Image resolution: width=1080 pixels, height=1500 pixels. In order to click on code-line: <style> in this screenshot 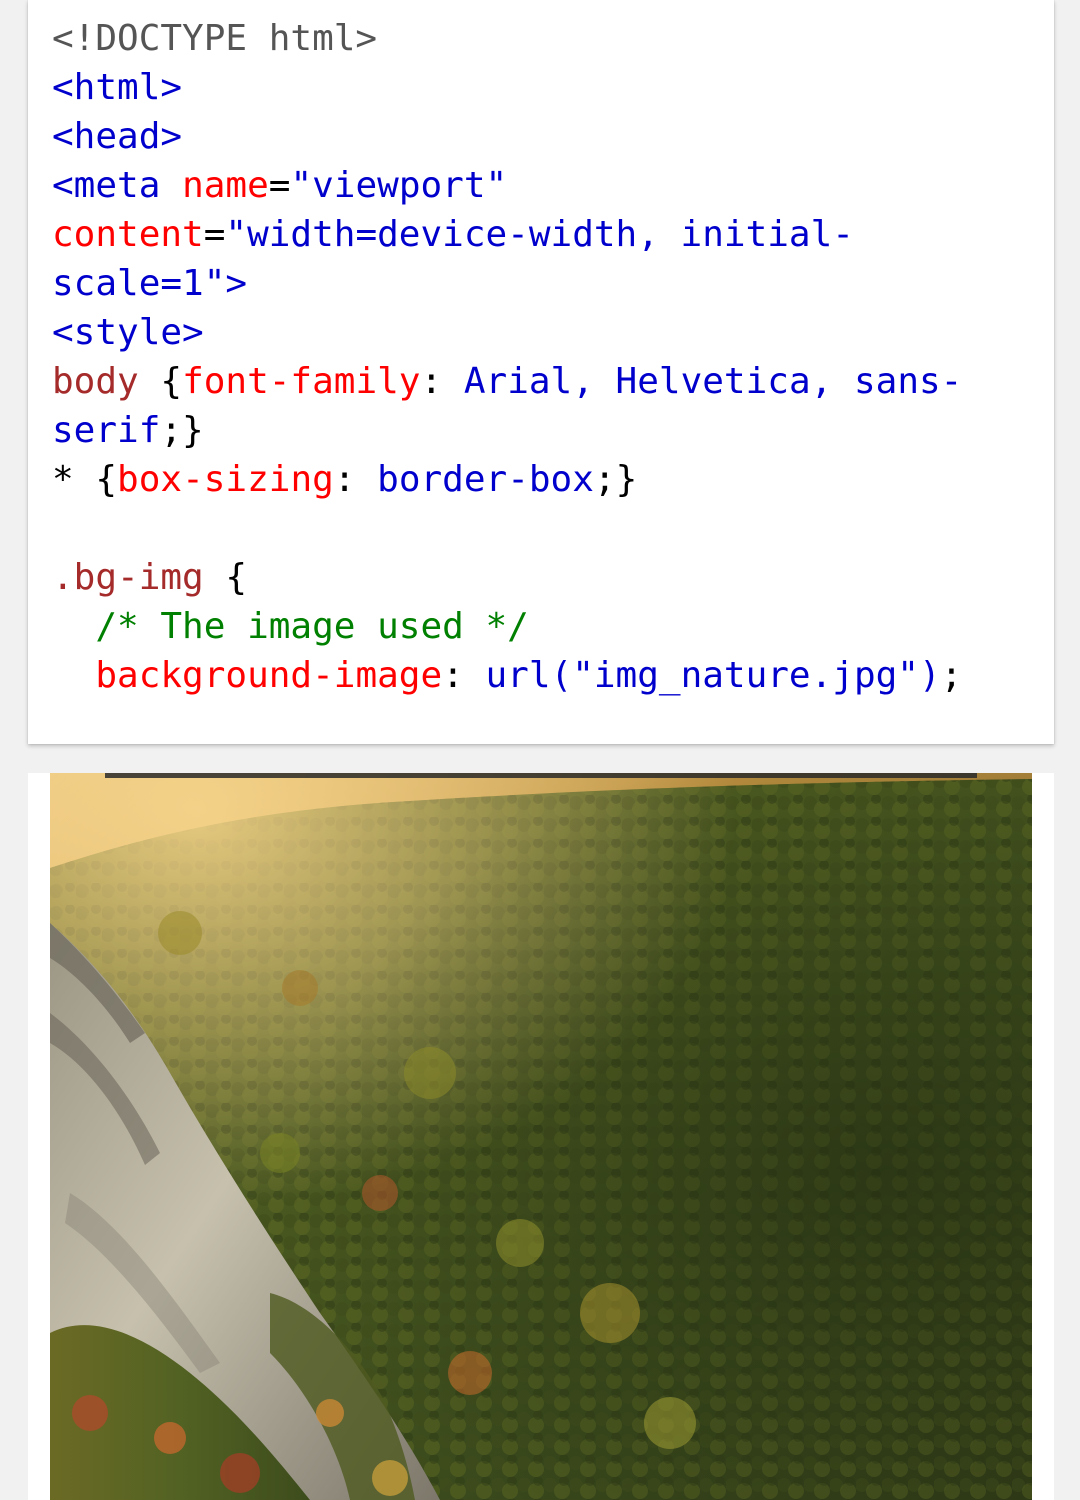, I will do `click(507, 332)`.